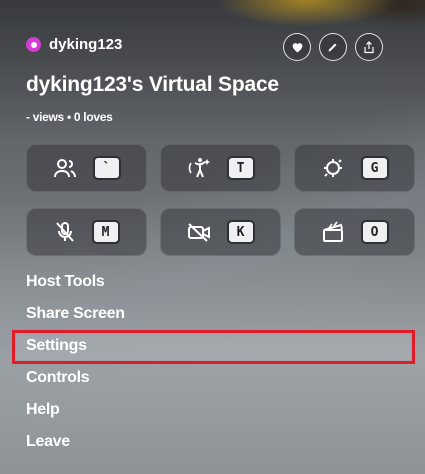 The image size is (425, 474). What do you see at coordinates (354, 232) in the screenshot?
I see `tile-recording: O` at bounding box center [354, 232].